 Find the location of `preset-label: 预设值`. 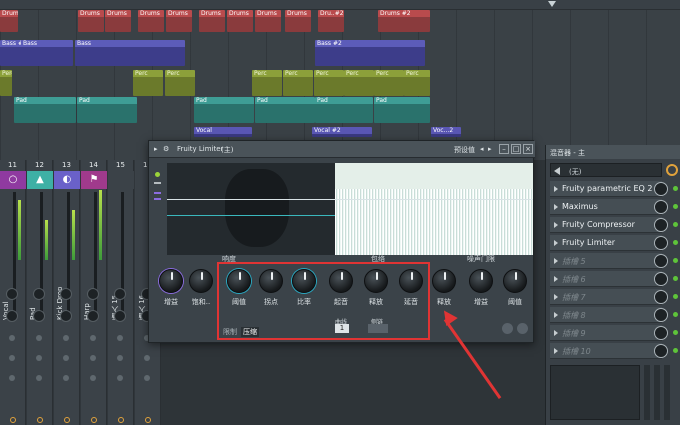

preset-label: 预设值 is located at coordinates (464, 150).